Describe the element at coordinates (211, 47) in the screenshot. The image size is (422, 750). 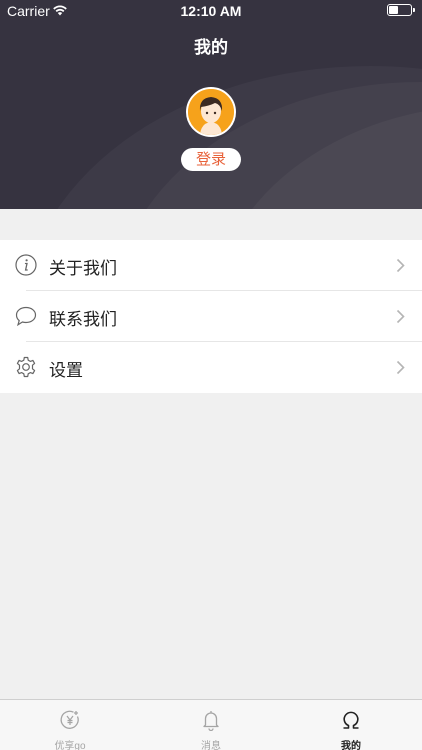
I see `page-title: 我的` at that location.